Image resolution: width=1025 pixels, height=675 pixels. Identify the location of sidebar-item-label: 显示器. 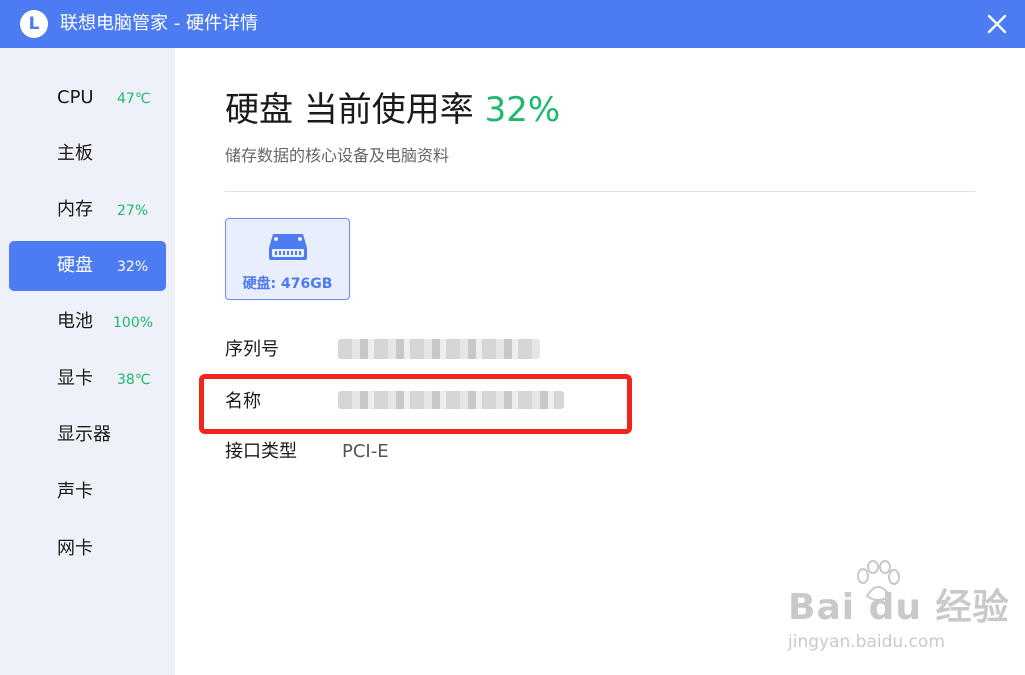
(84, 434).